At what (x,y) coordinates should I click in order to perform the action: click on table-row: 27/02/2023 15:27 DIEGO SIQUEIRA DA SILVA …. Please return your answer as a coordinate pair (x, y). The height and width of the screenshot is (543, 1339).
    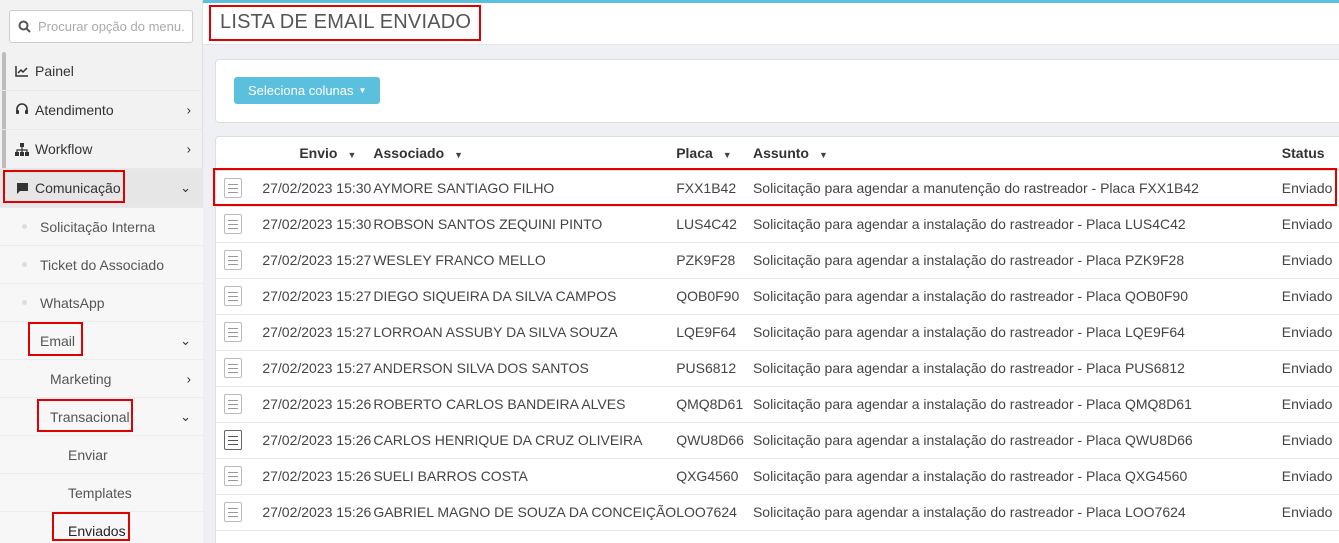
    Looking at the image, I should click on (777, 296).